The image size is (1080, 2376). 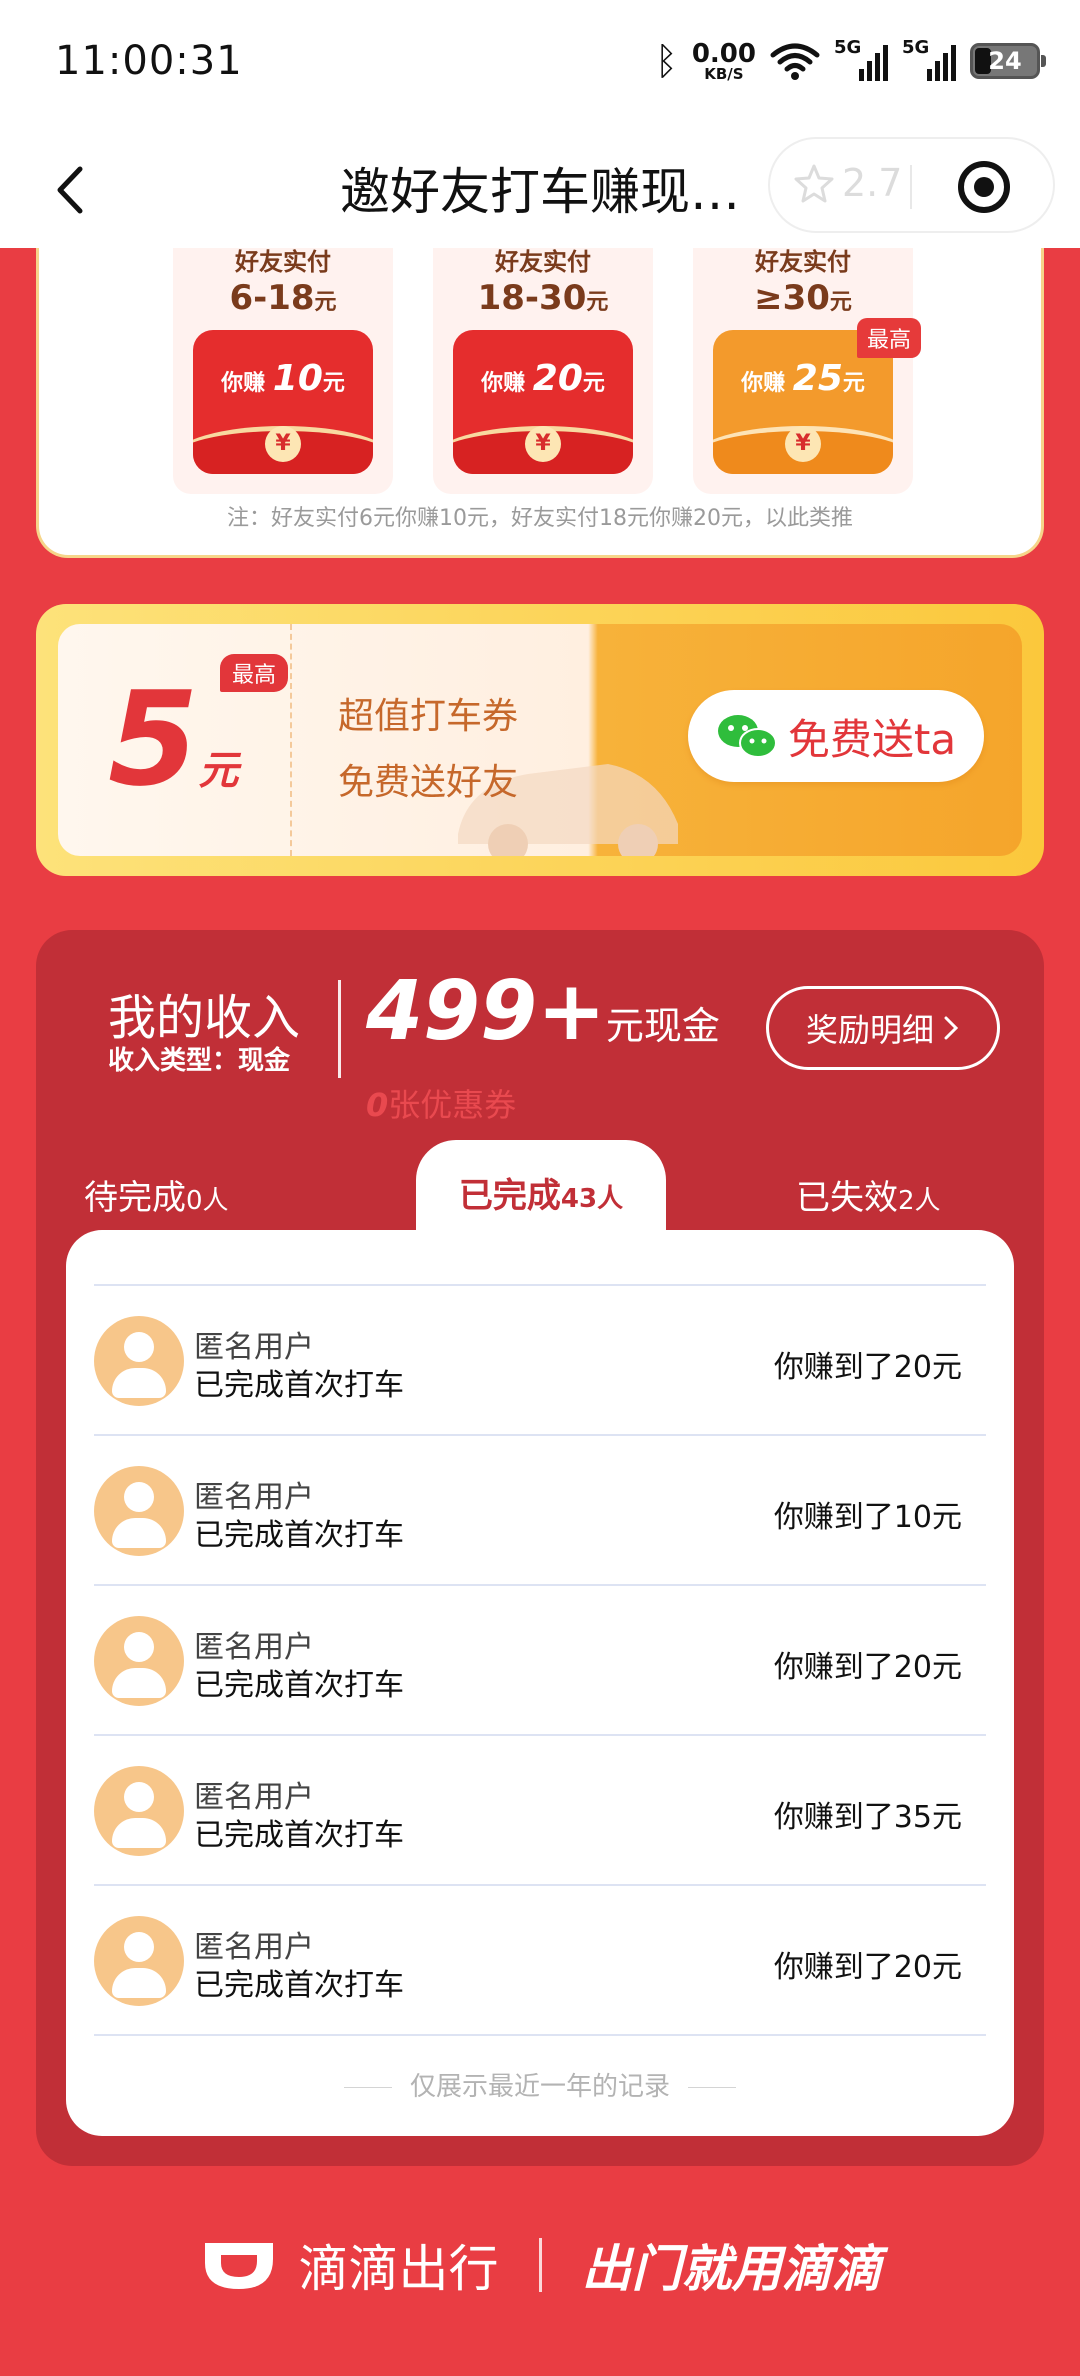 I want to click on status-bar: 11:00:31 ᛒ 0.00 KB/S 5G 5G 24, so click(x=540, y=65).